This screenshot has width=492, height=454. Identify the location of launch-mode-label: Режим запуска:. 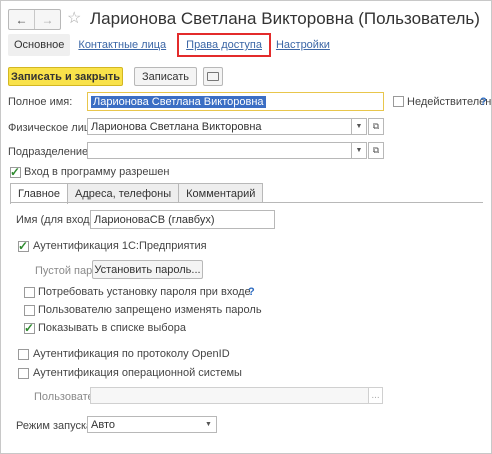
(56, 426).